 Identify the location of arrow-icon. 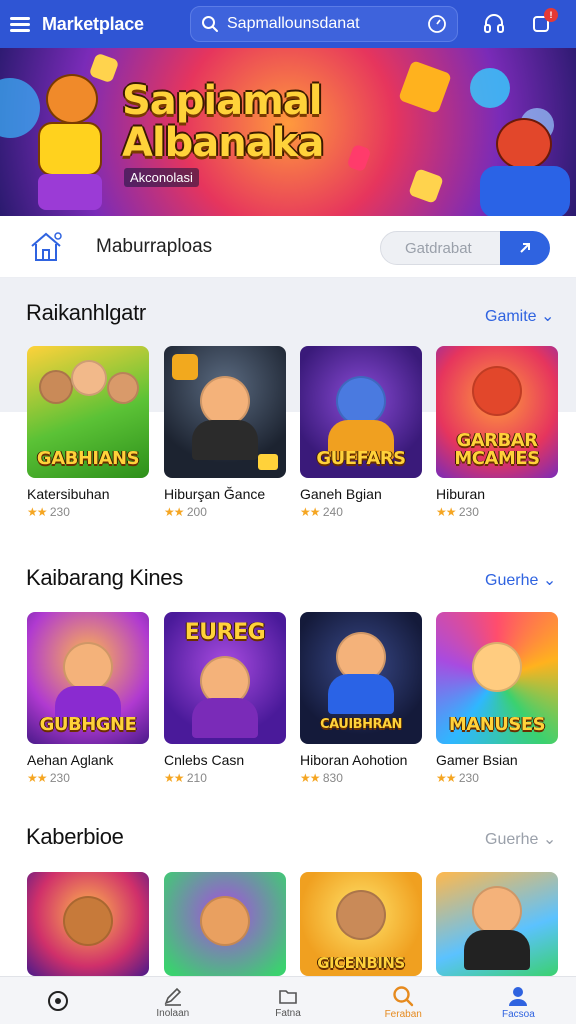
(525, 248).